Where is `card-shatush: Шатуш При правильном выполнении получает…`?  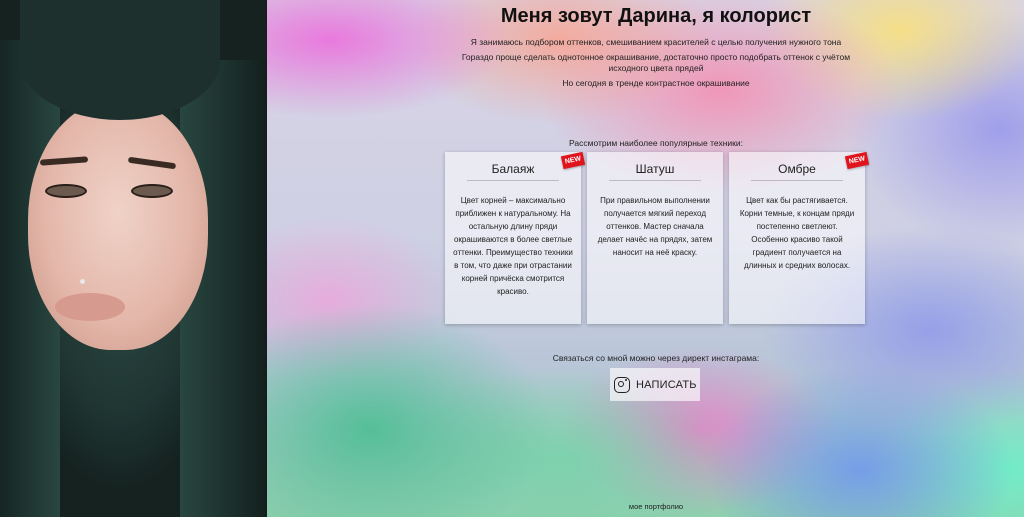
card-shatush: Шатуш При правильном выполнении получает… is located at coordinates (655, 238).